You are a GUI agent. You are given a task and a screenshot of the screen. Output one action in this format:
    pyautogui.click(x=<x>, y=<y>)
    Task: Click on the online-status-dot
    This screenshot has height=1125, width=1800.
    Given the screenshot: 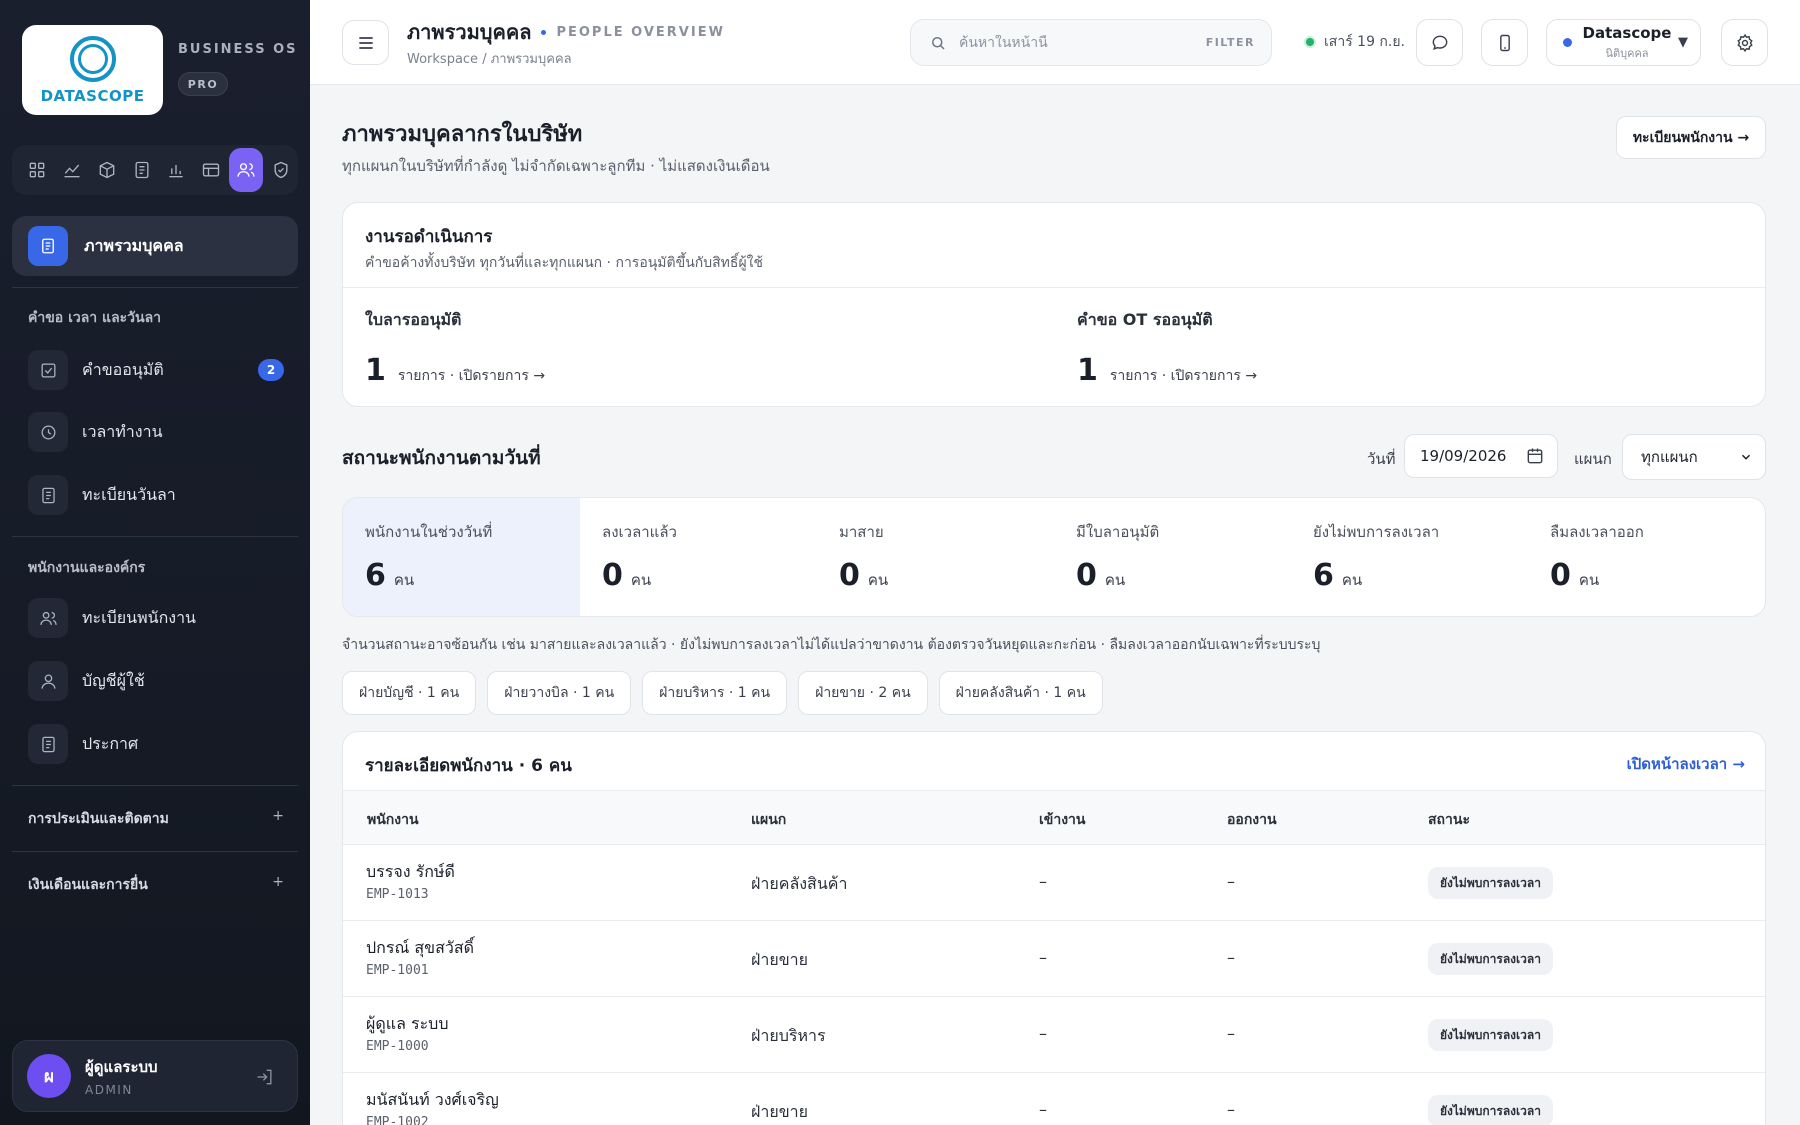 What is the action you would take?
    pyautogui.click(x=1310, y=42)
    